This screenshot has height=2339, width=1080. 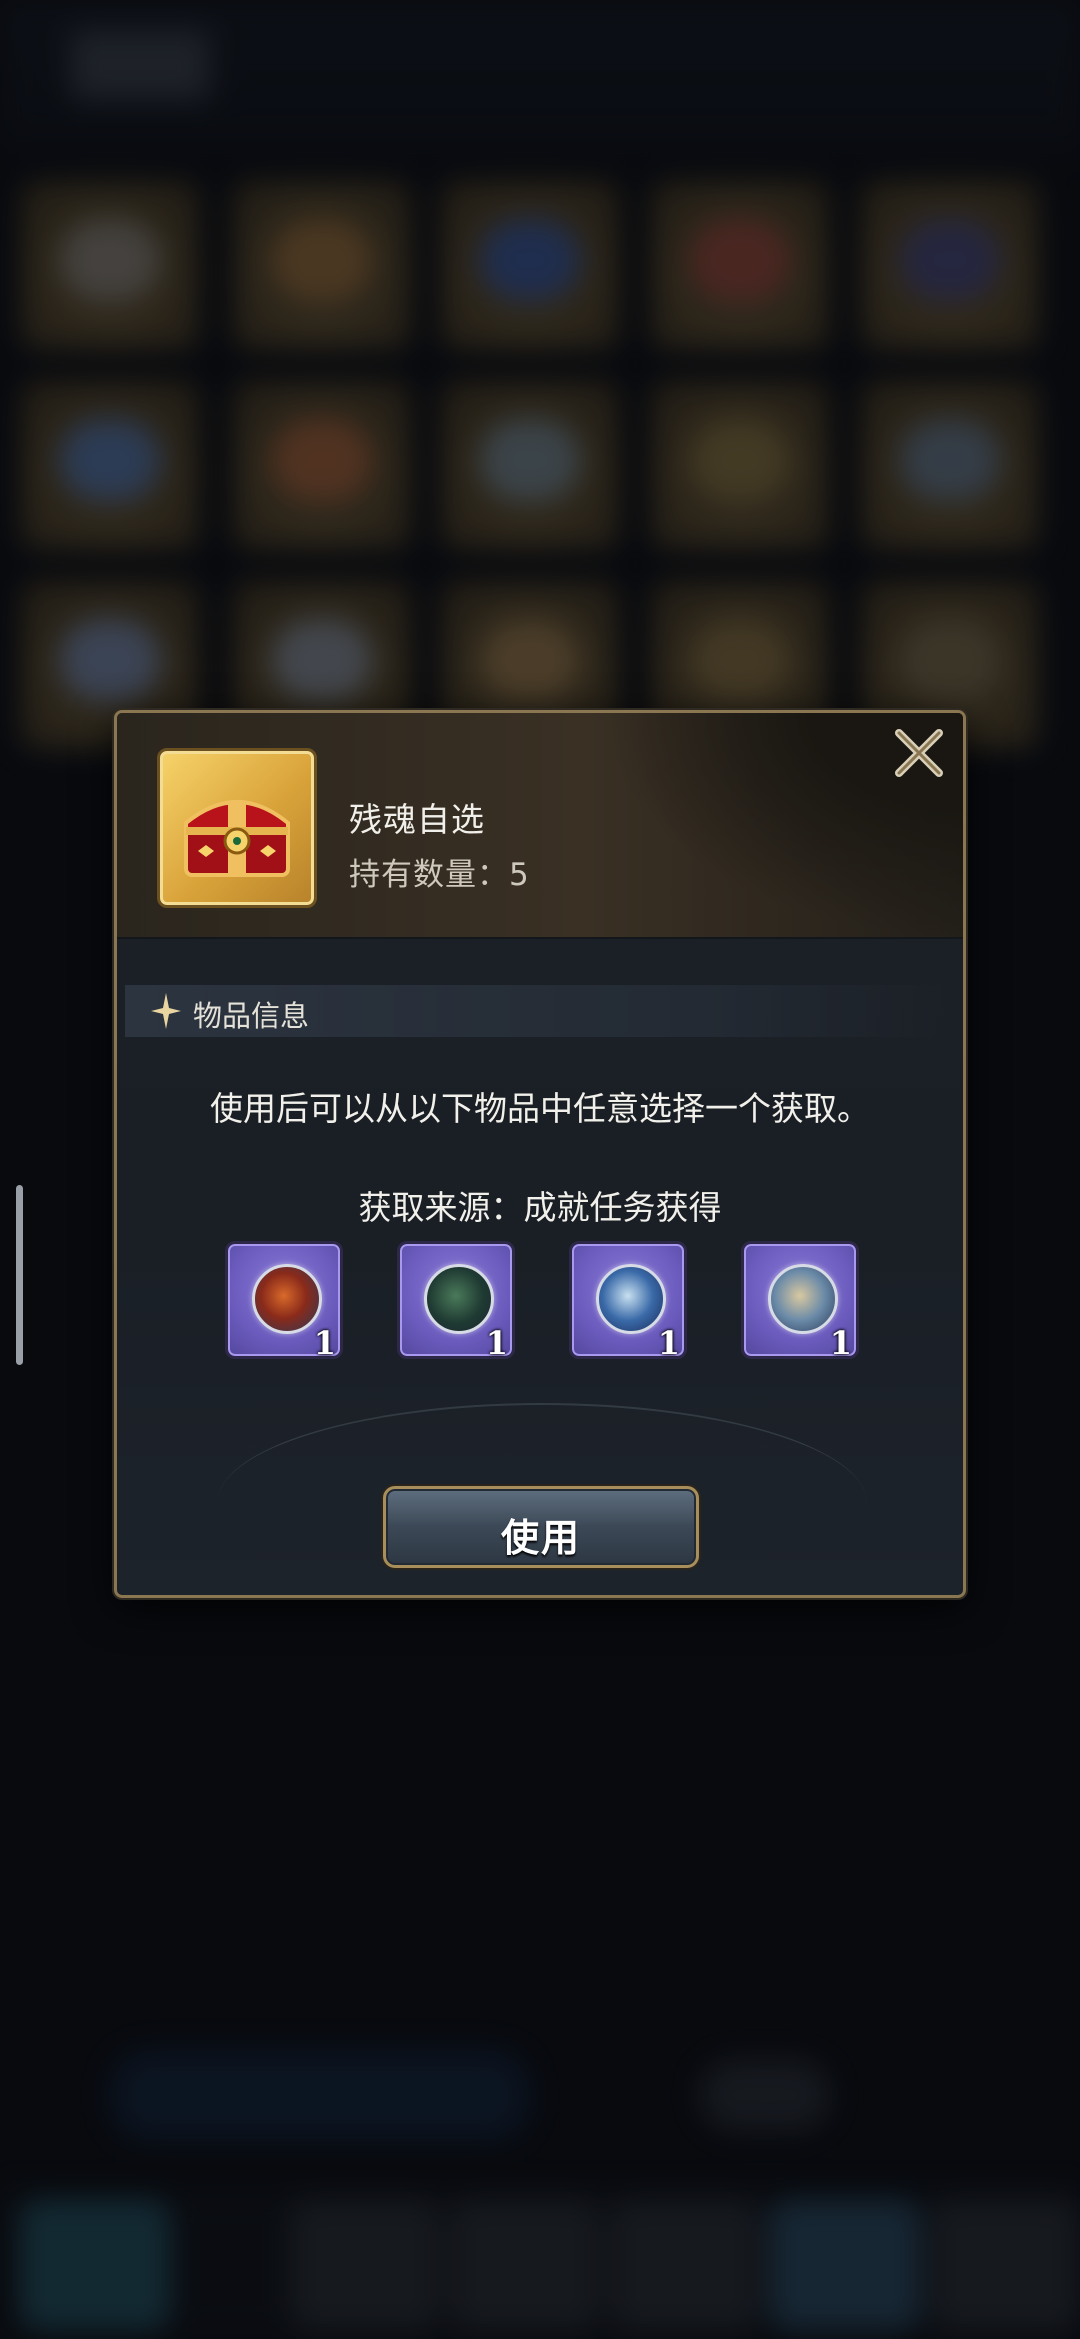 What do you see at coordinates (459, 1299) in the screenshot?
I see `dark-beast-soul-orb-icon` at bounding box center [459, 1299].